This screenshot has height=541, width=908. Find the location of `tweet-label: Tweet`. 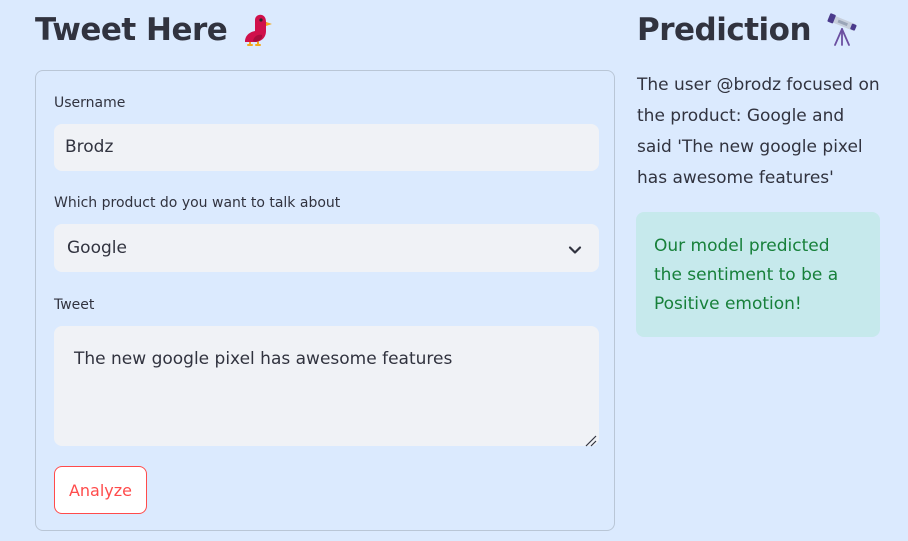

tweet-label: Tweet is located at coordinates (74, 305).